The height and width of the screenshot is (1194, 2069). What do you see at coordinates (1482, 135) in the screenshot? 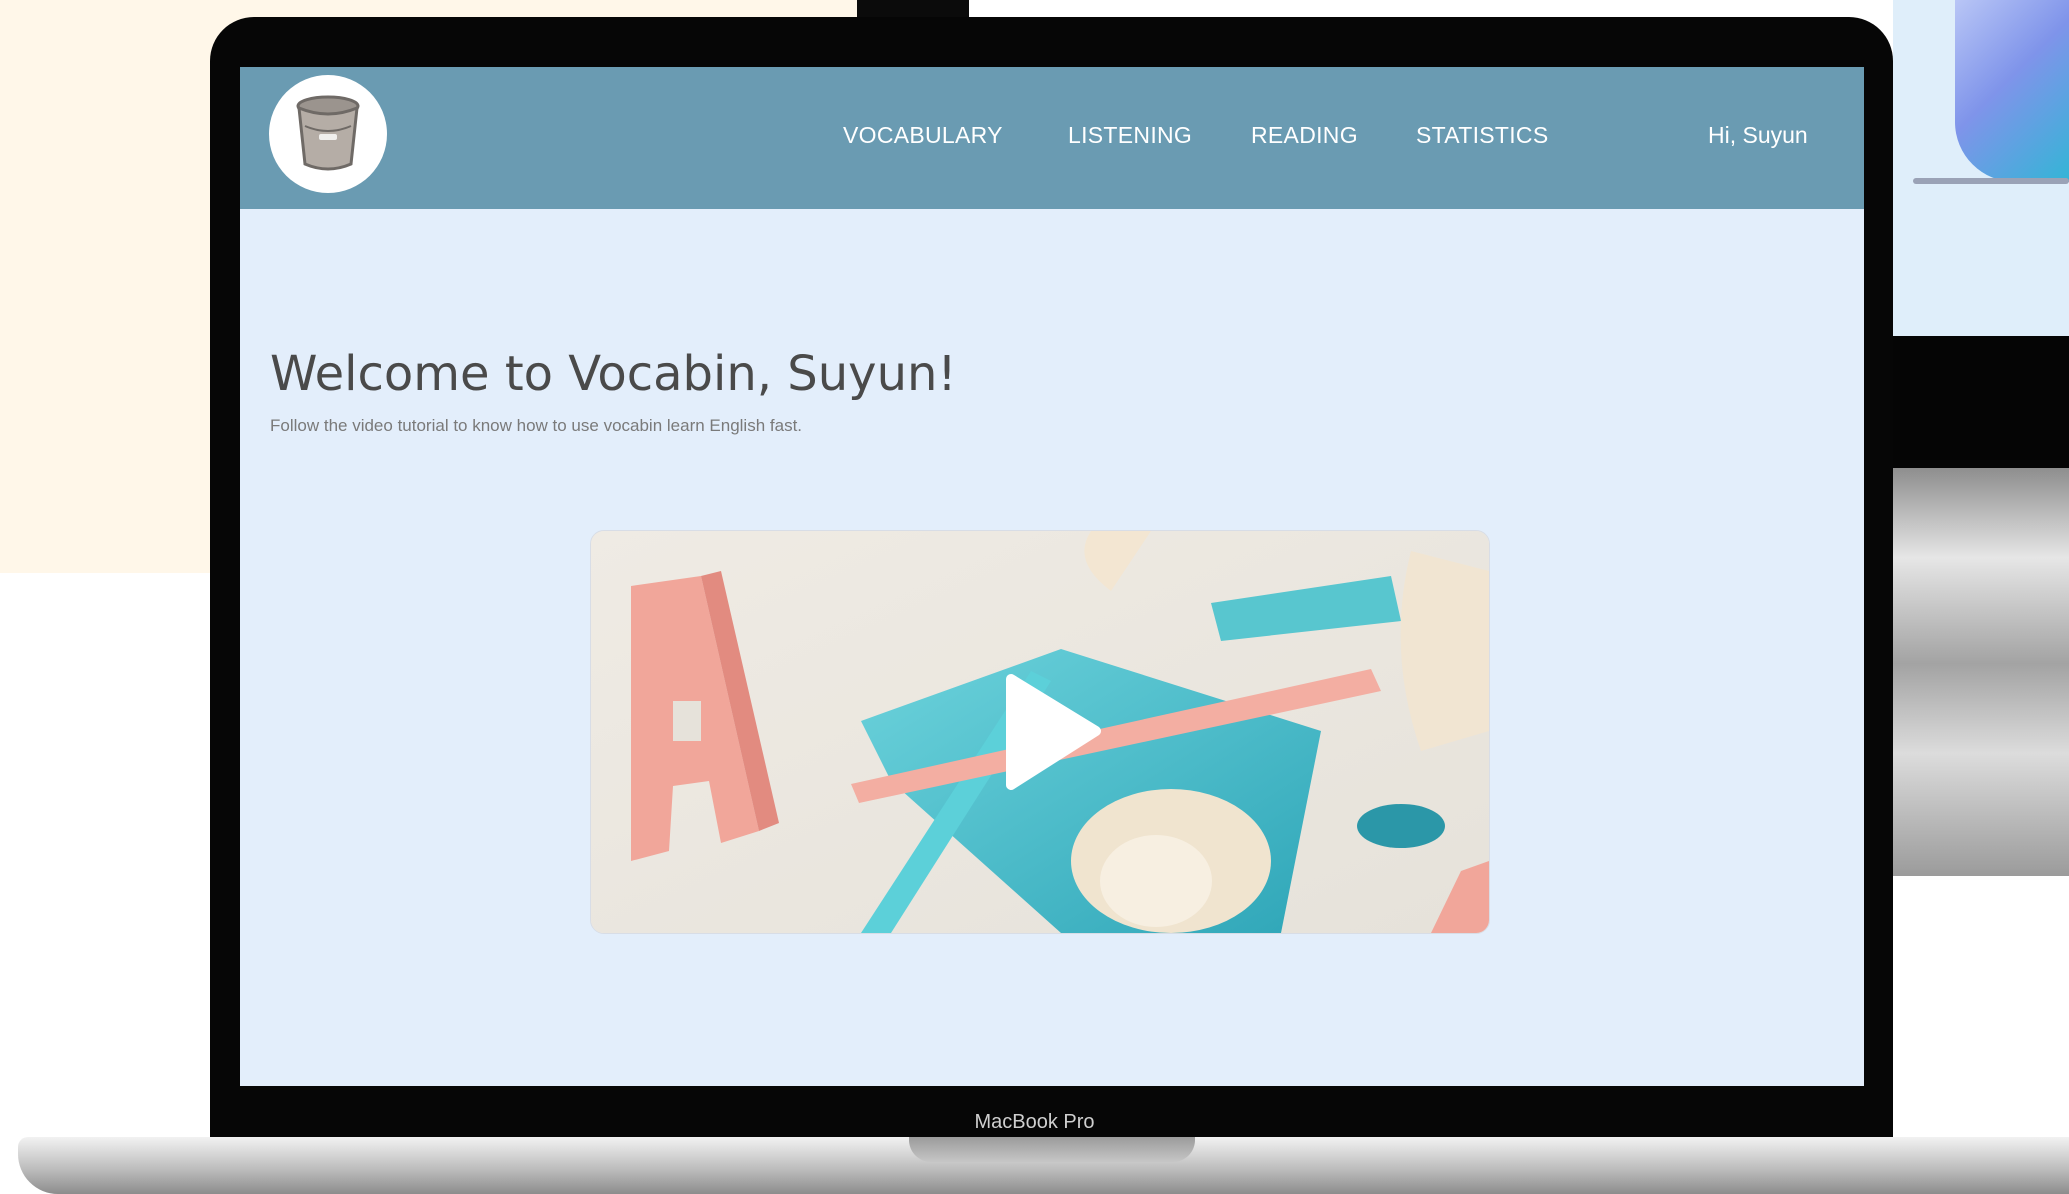
I see `nav-statistics: STATISTICS` at bounding box center [1482, 135].